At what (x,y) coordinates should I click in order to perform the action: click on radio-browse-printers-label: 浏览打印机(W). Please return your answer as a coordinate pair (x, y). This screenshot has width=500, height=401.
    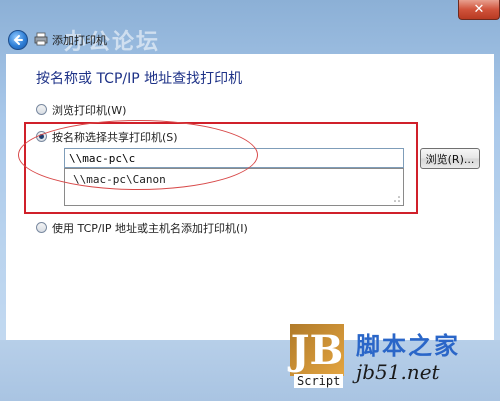
    Looking at the image, I should click on (89, 110).